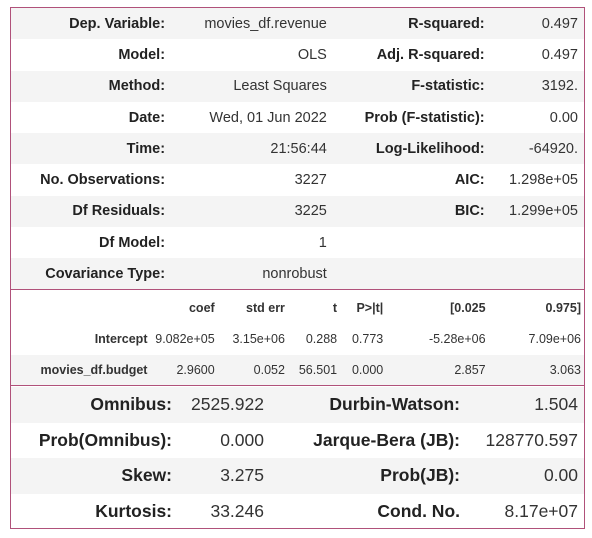  What do you see at coordinates (469, 180) in the screenshot?
I see `aic-label: AIC:` at bounding box center [469, 180].